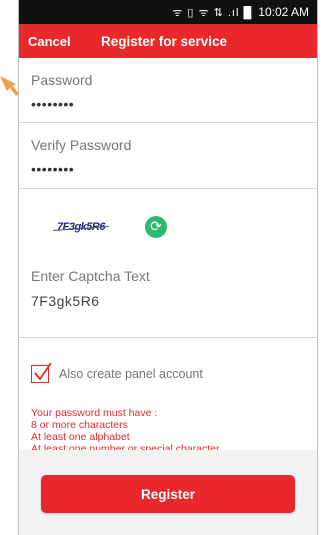  I want to click on password-input: ••••••••, so click(174, 104).